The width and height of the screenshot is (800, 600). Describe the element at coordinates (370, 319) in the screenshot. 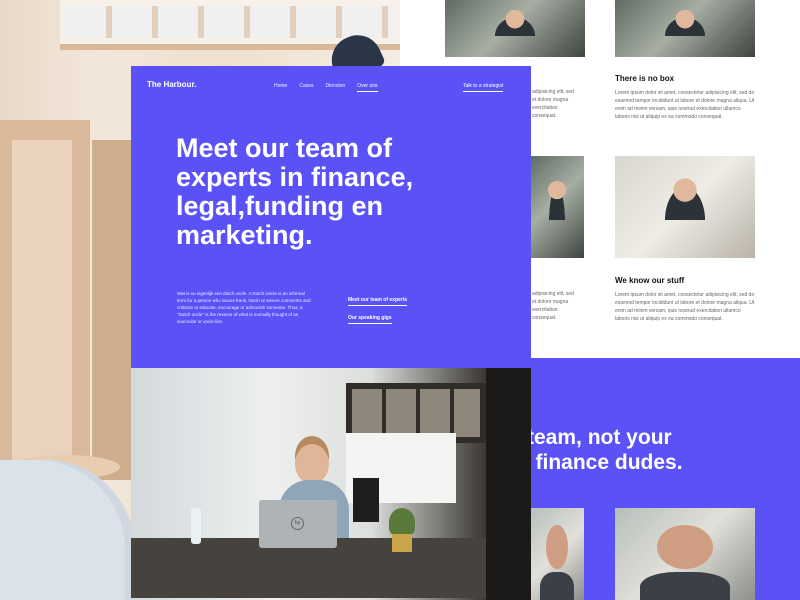

I see `speaking-gigs-link: Our speaking gigs` at that location.